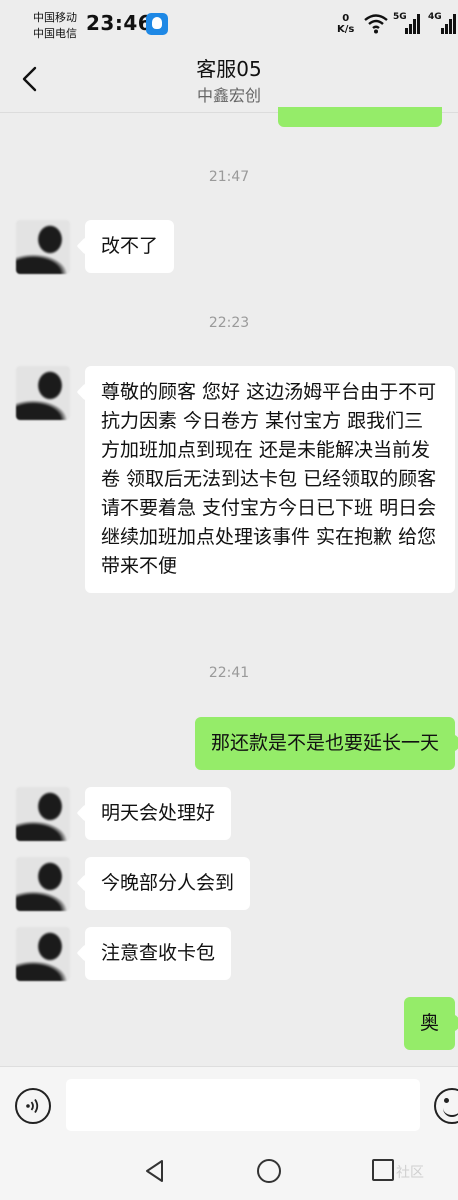 The width and height of the screenshot is (458, 1200). I want to click on carrier-2: 中国电信, so click(55, 33).